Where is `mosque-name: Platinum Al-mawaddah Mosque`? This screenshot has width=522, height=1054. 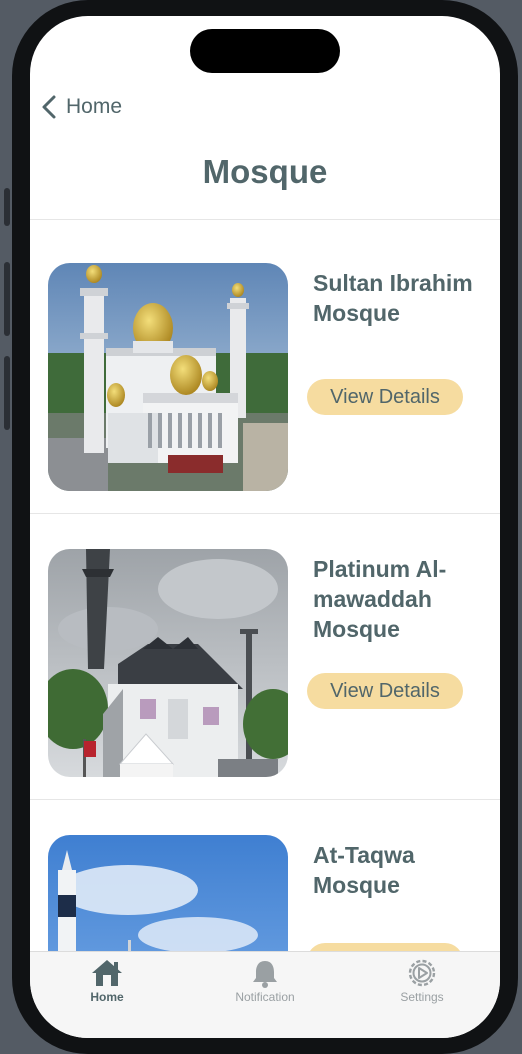
mosque-name: Platinum Al-mawaddah Mosque is located at coordinates (380, 599).